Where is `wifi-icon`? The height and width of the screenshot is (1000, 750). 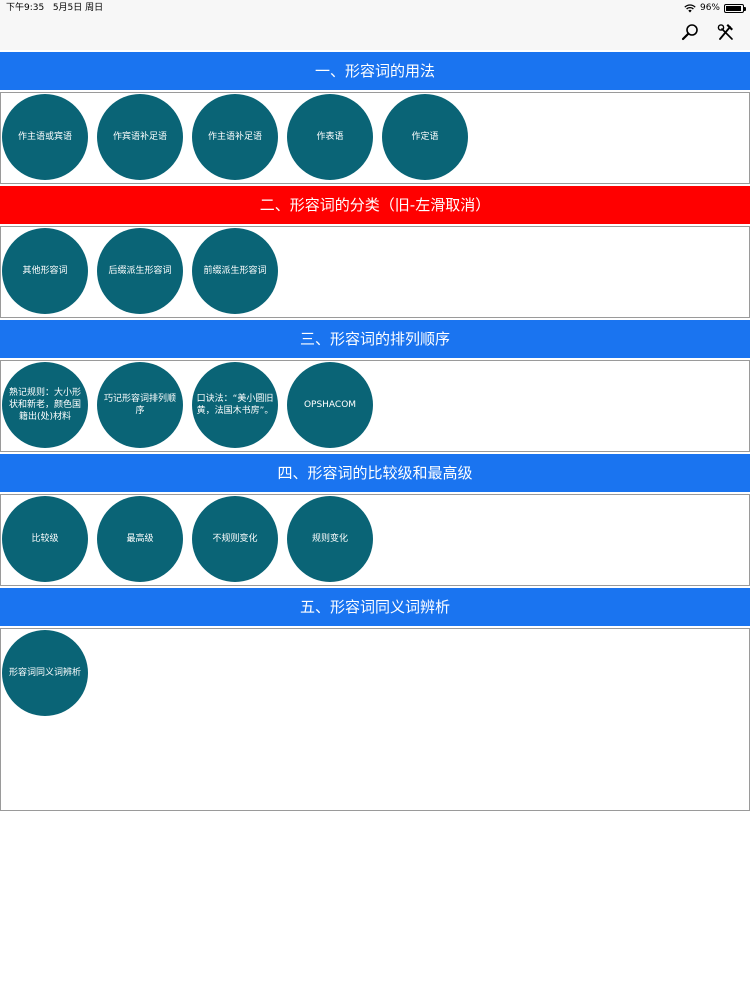
wifi-icon is located at coordinates (690, 7).